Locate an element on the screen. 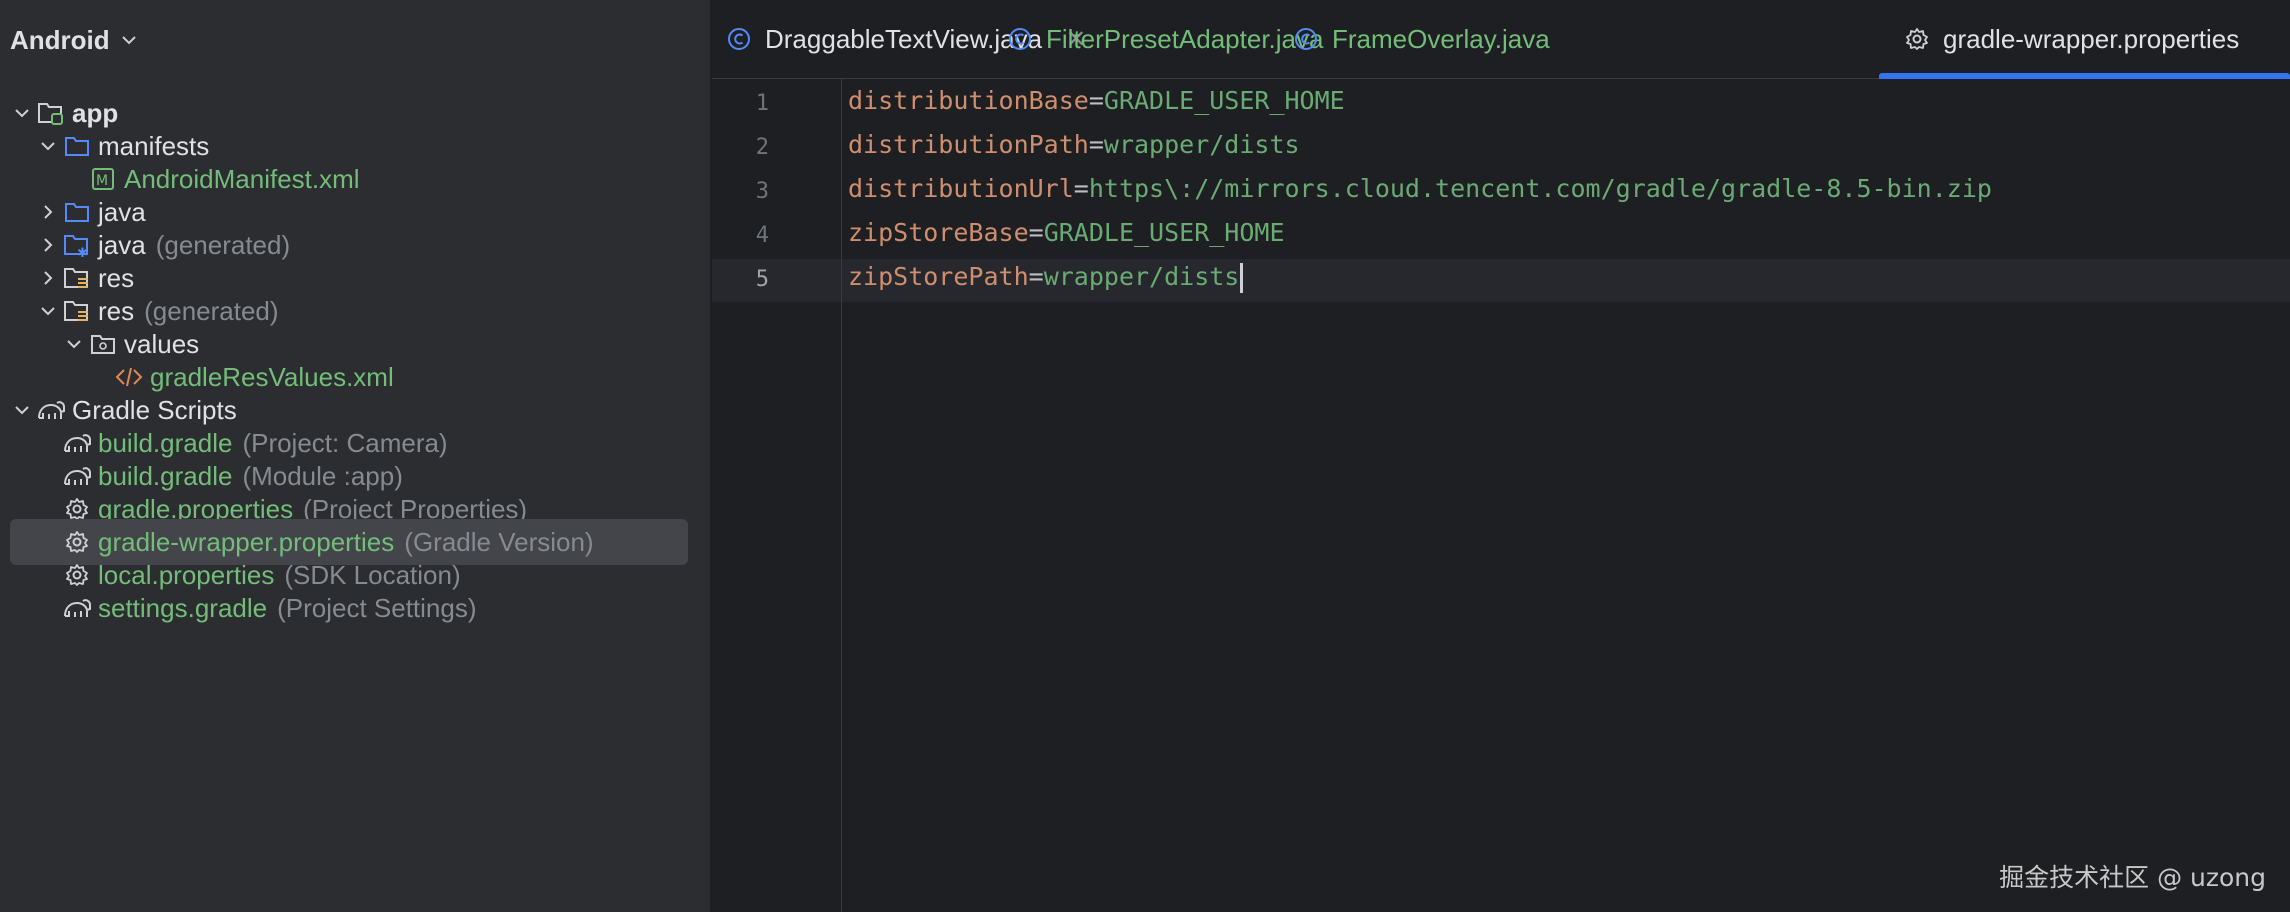  tree-item: settings.gradle (Project Settings) is located at coordinates (349, 608).